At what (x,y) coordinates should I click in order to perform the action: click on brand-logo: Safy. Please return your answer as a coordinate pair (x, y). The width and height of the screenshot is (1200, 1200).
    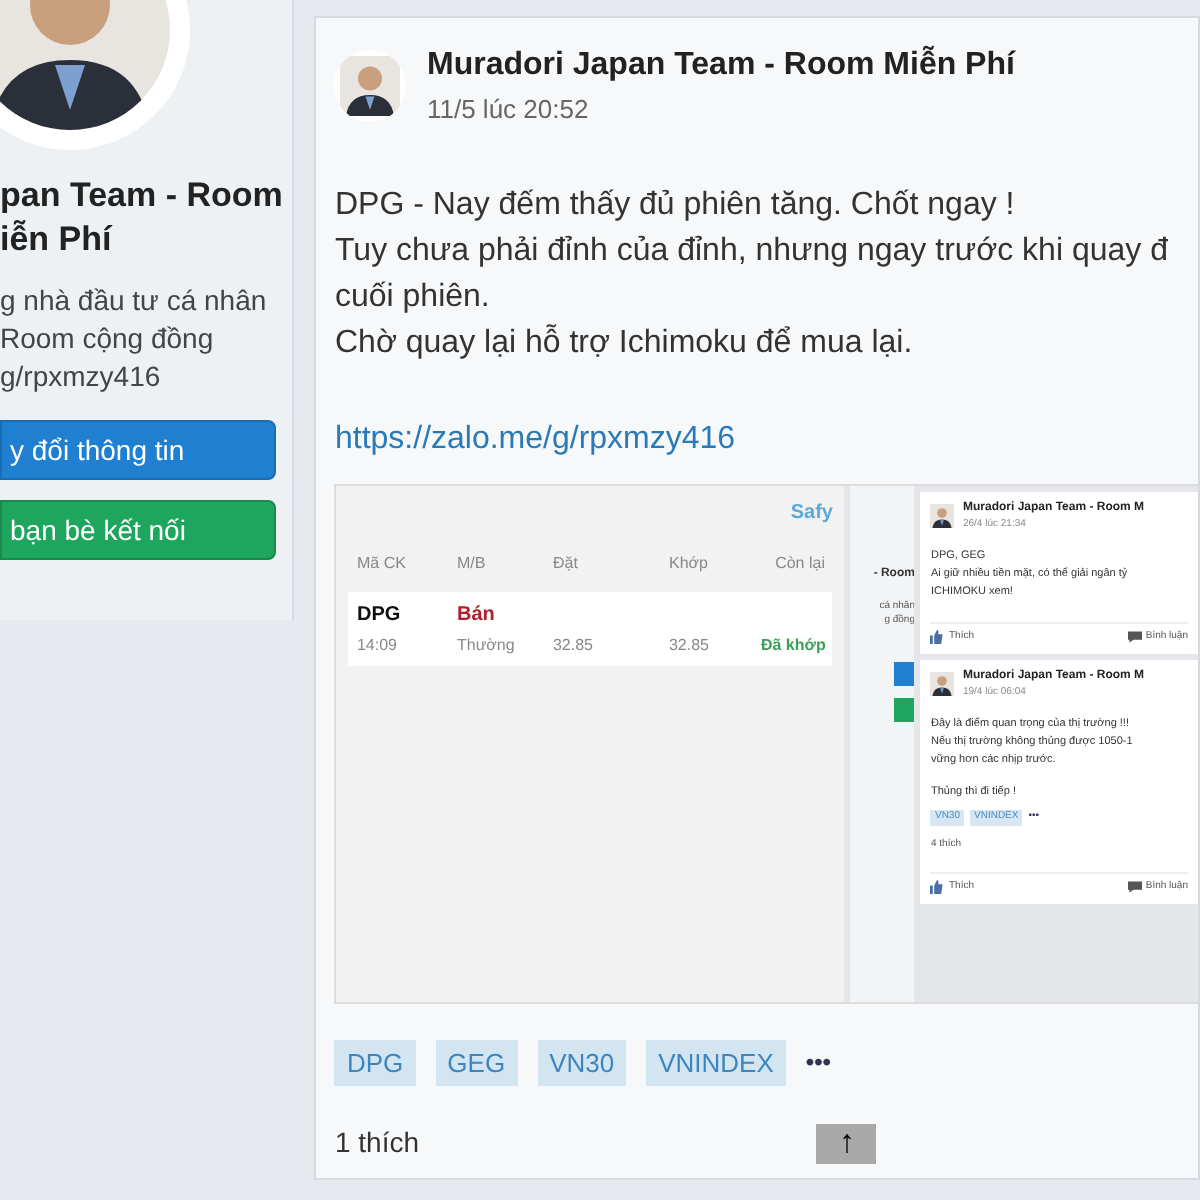
    Looking at the image, I should click on (811, 513).